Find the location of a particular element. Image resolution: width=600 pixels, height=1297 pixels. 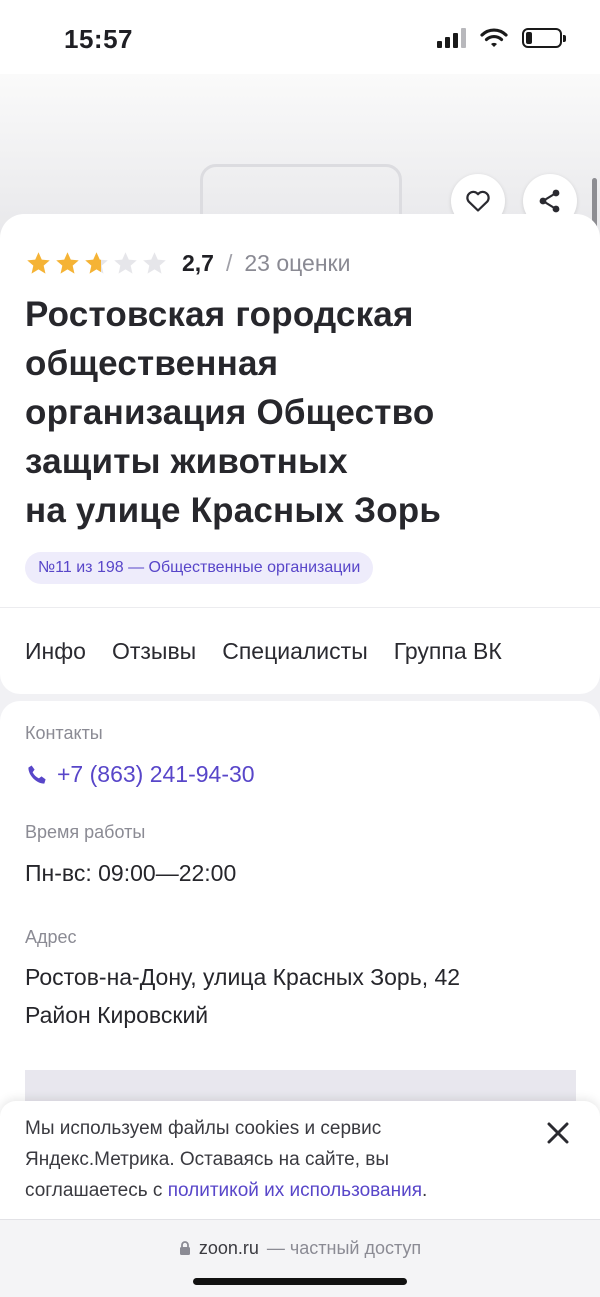

rating-stars is located at coordinates (96, 263).